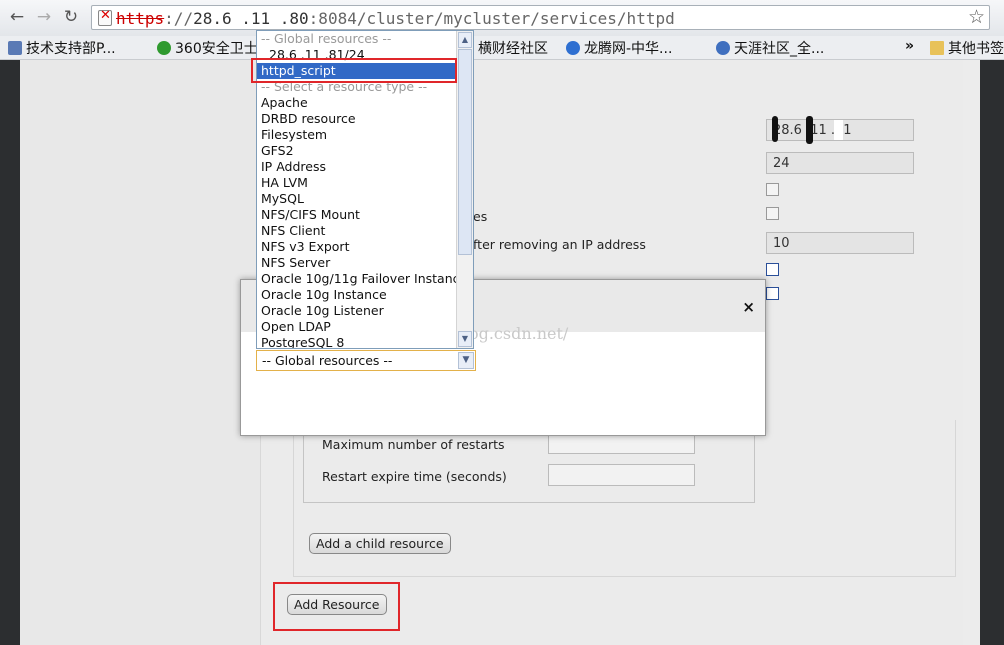 This screenshot has height=645, width=1004. What do you see at coordinates (207, 48) in the screenshot?
I see `bookmark-item: 360安全卫士` at bounding box center [207, 48].